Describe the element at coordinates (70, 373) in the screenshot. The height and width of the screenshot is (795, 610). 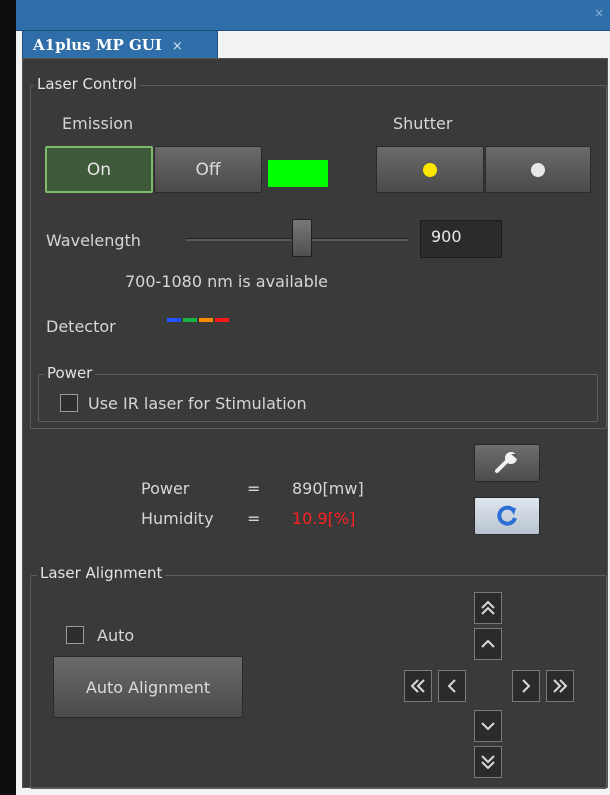
I see `power-legend: Power` at that location.